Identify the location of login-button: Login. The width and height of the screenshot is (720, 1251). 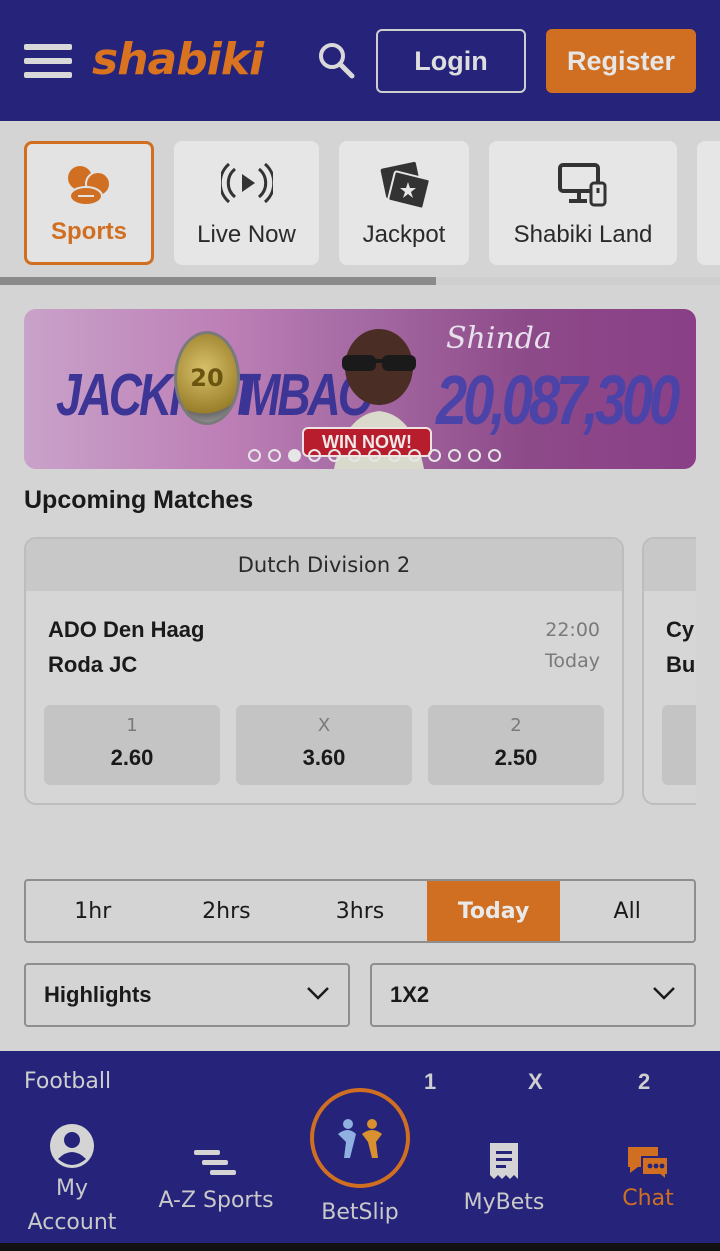
(451, 61).